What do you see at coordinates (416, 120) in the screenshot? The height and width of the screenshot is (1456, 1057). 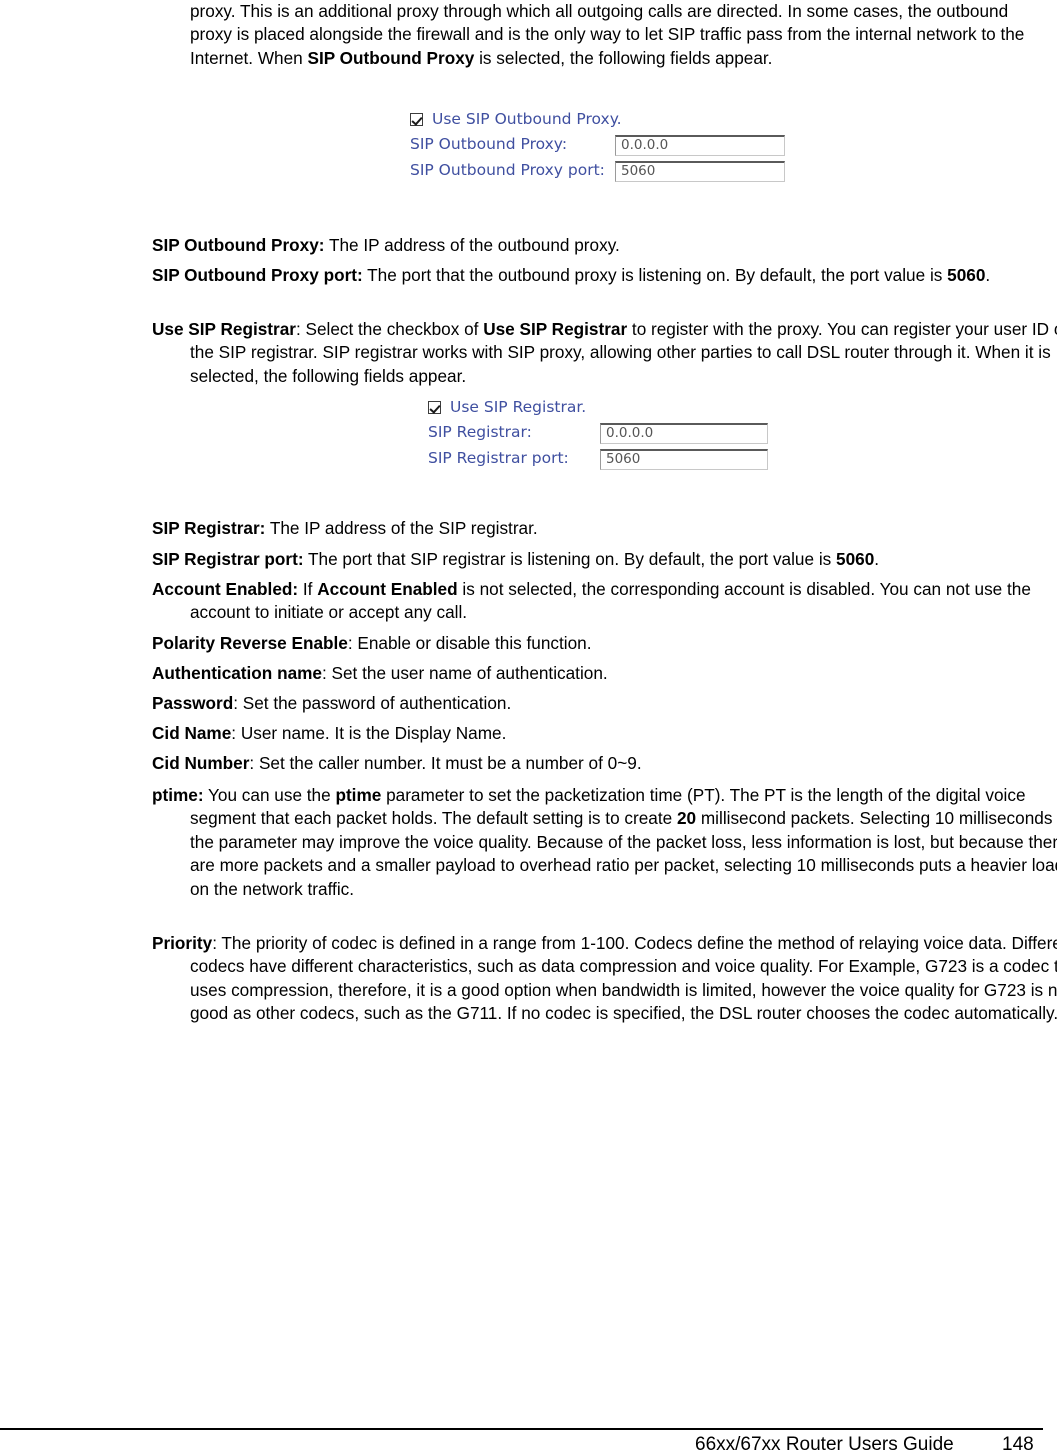 I see `use-sip-outbound-proxy-checkbox` at bounding box center [416, 120].